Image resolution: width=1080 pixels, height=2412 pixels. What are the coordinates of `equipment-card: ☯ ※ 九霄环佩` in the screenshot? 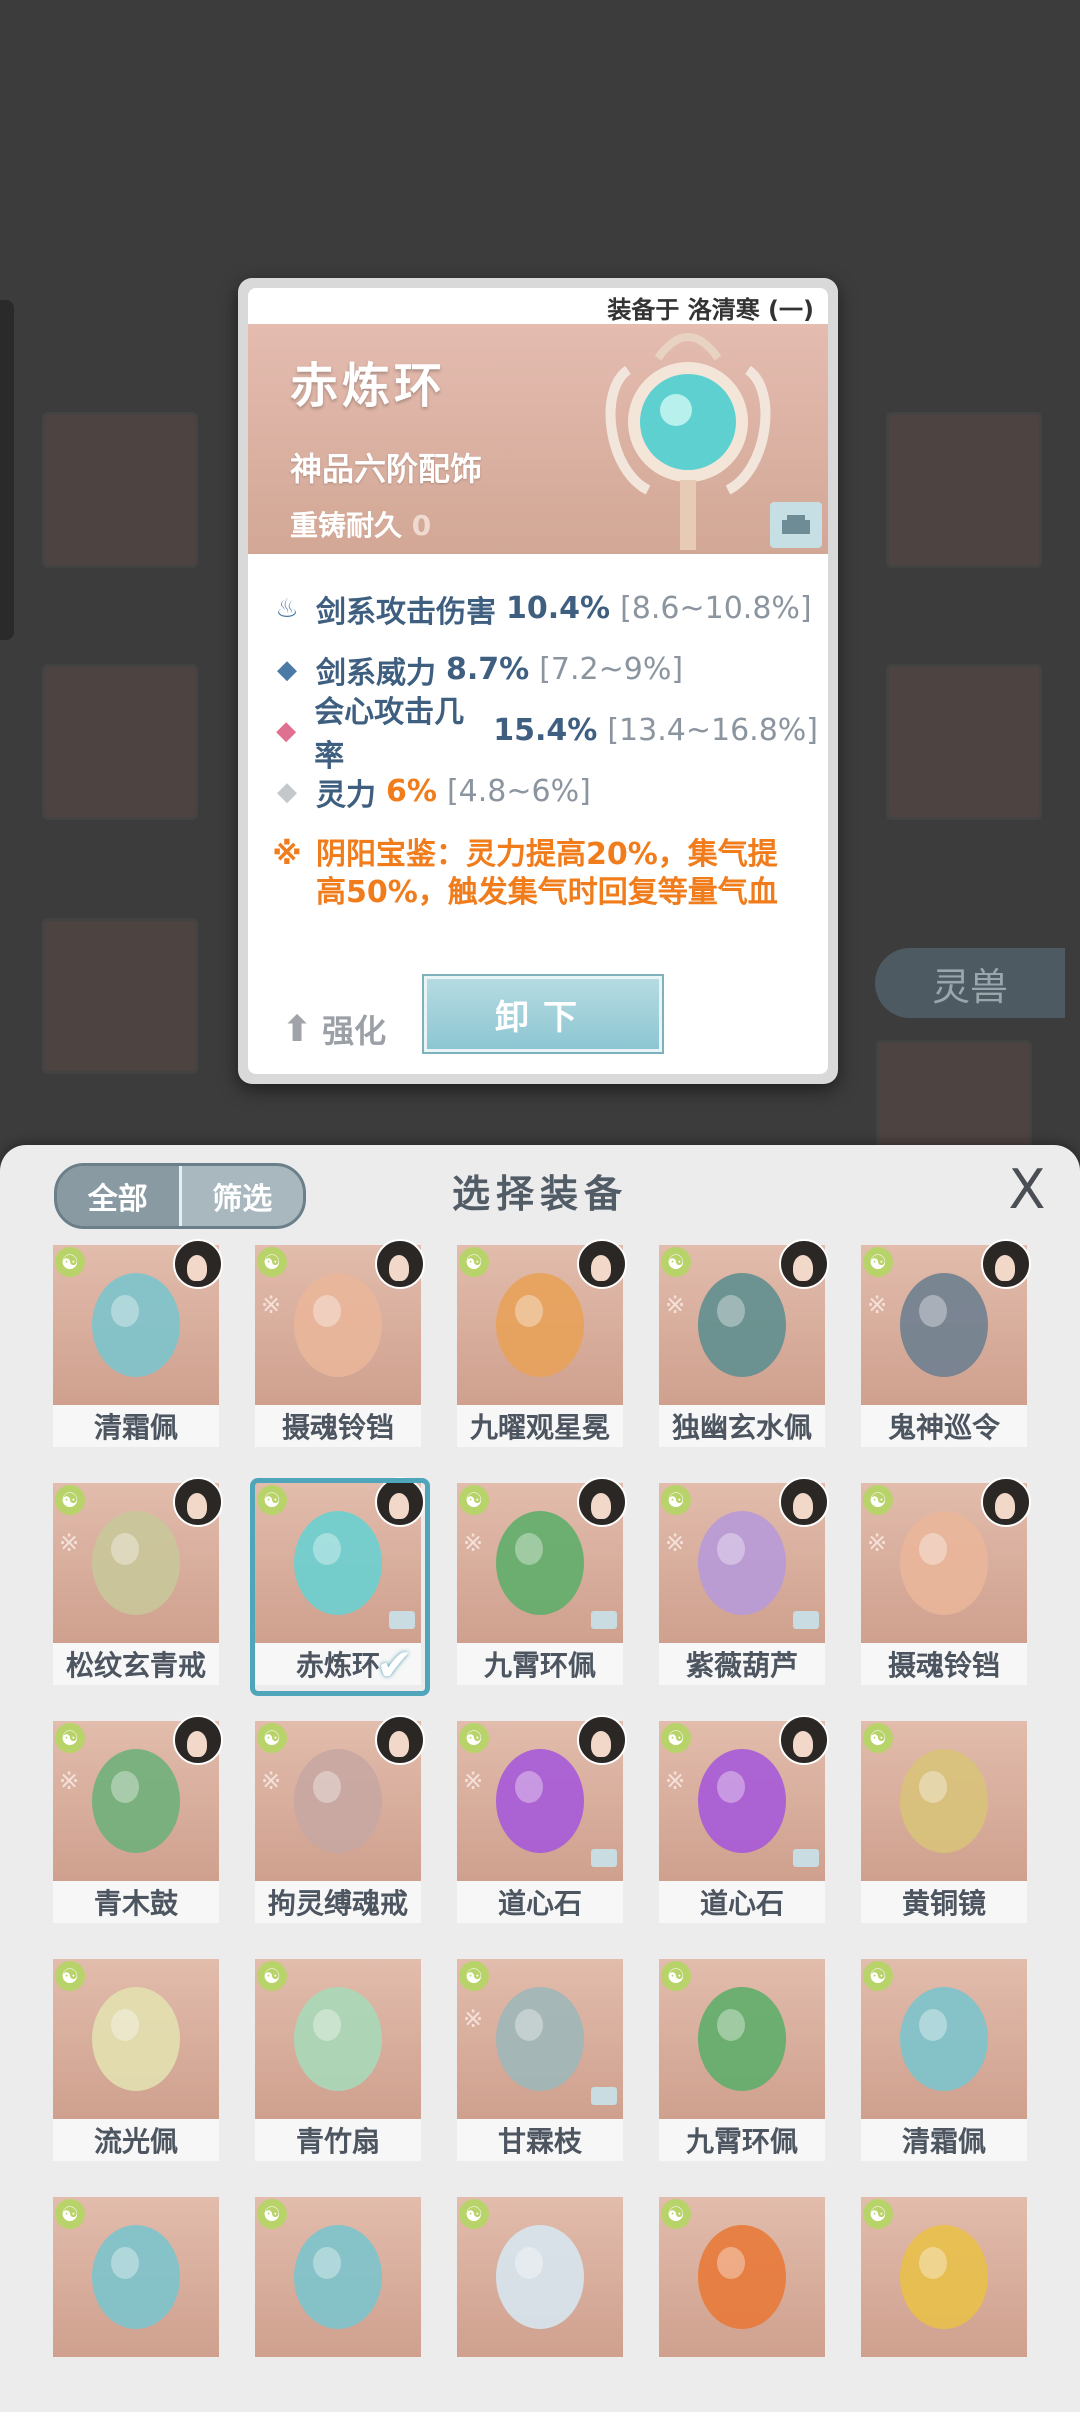 It's located at (542, 1583).